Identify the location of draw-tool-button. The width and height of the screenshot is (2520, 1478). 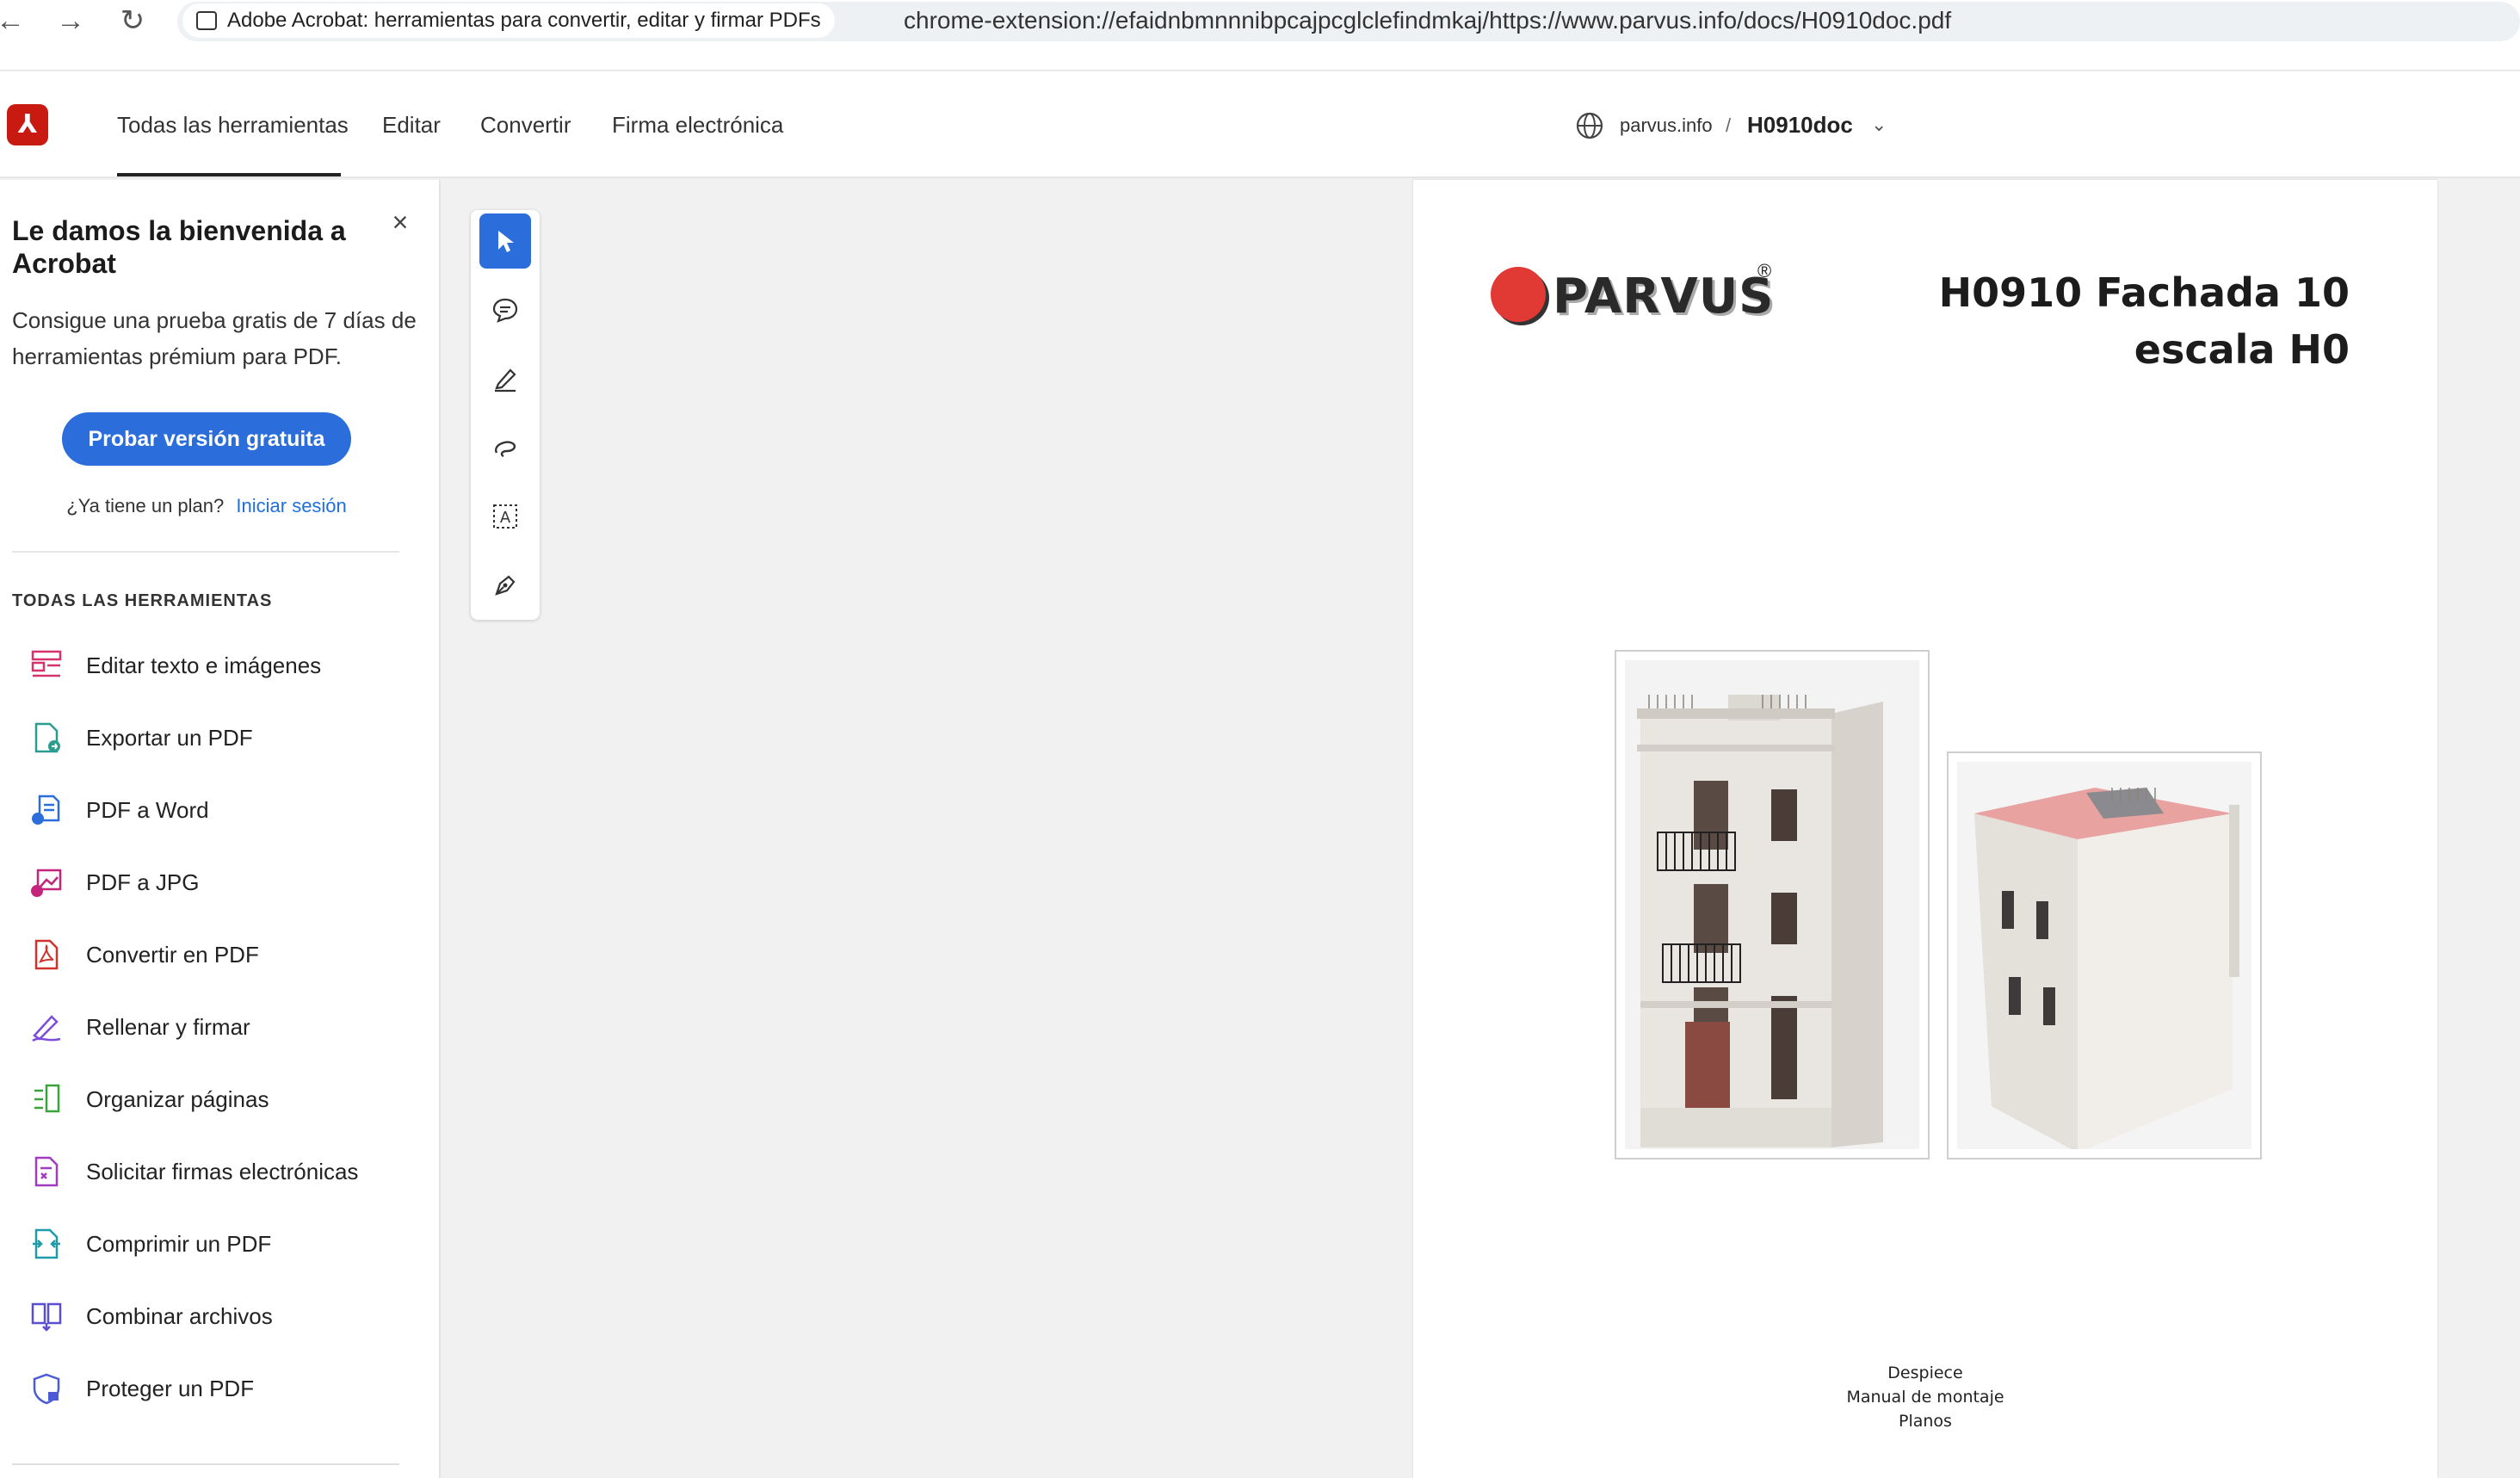
(505, 447).